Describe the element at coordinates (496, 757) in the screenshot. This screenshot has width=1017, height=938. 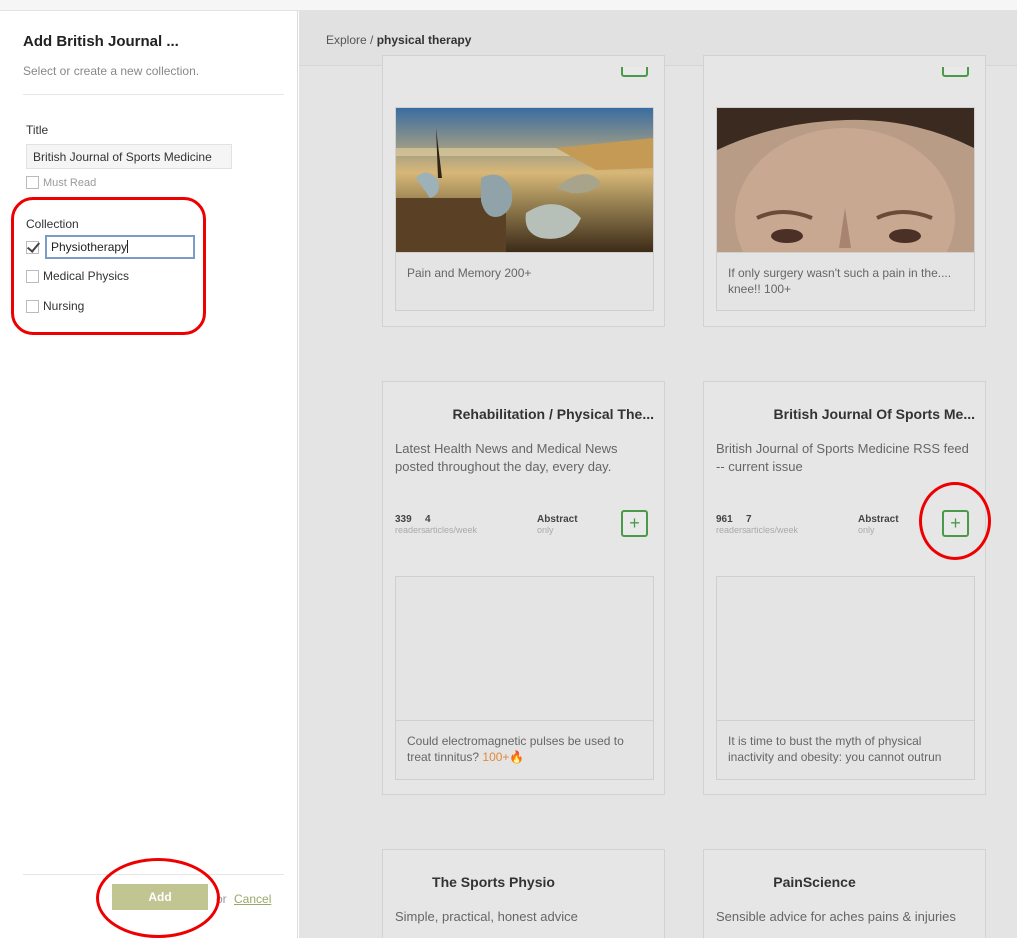
I see `article-count: 100+` at that location.